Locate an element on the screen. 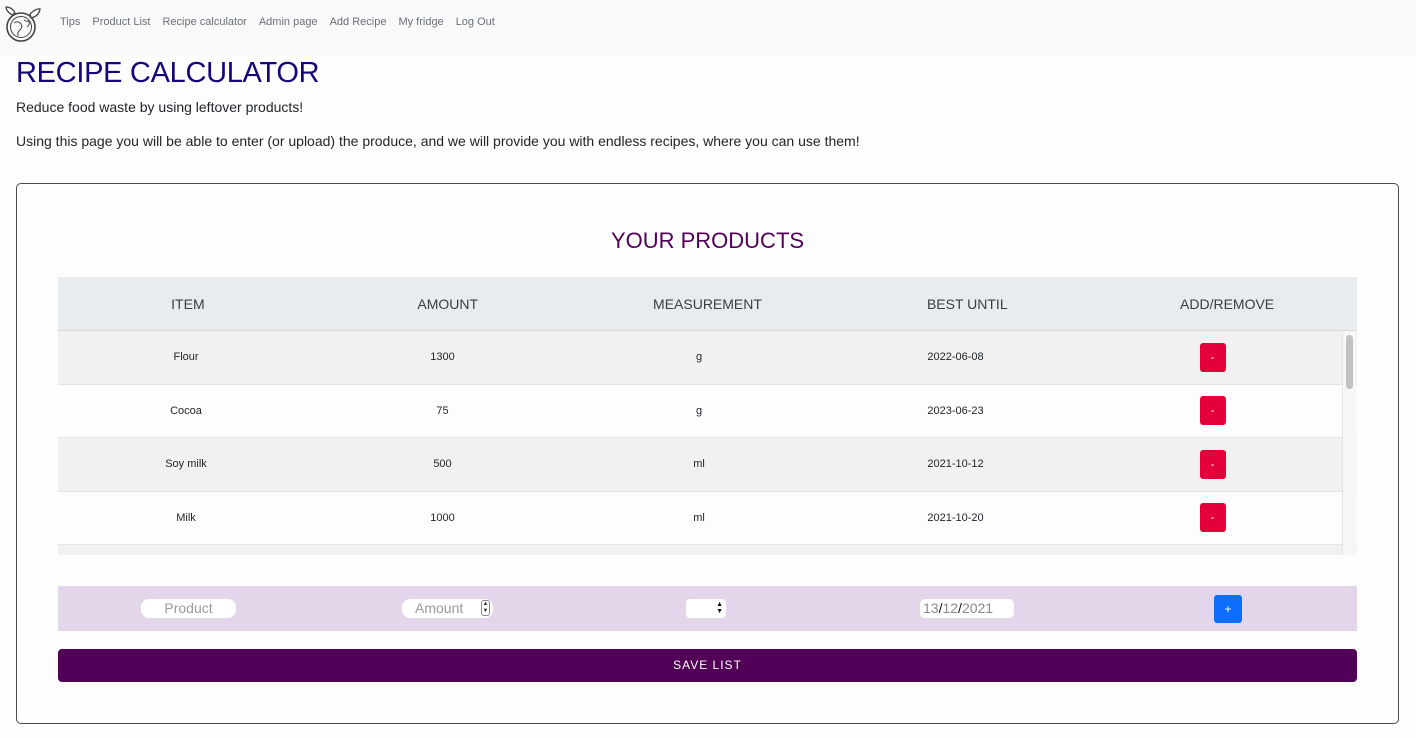 The image size is (1416, 738). column-header-amount: AMOUNT is located at coordinates (448, 303).